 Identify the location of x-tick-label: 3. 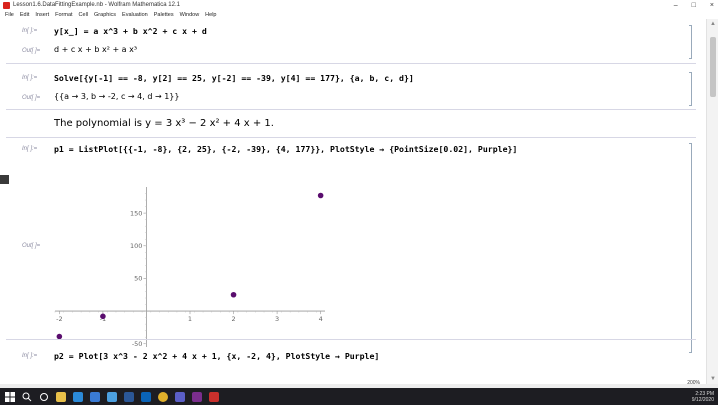
(277, 319).